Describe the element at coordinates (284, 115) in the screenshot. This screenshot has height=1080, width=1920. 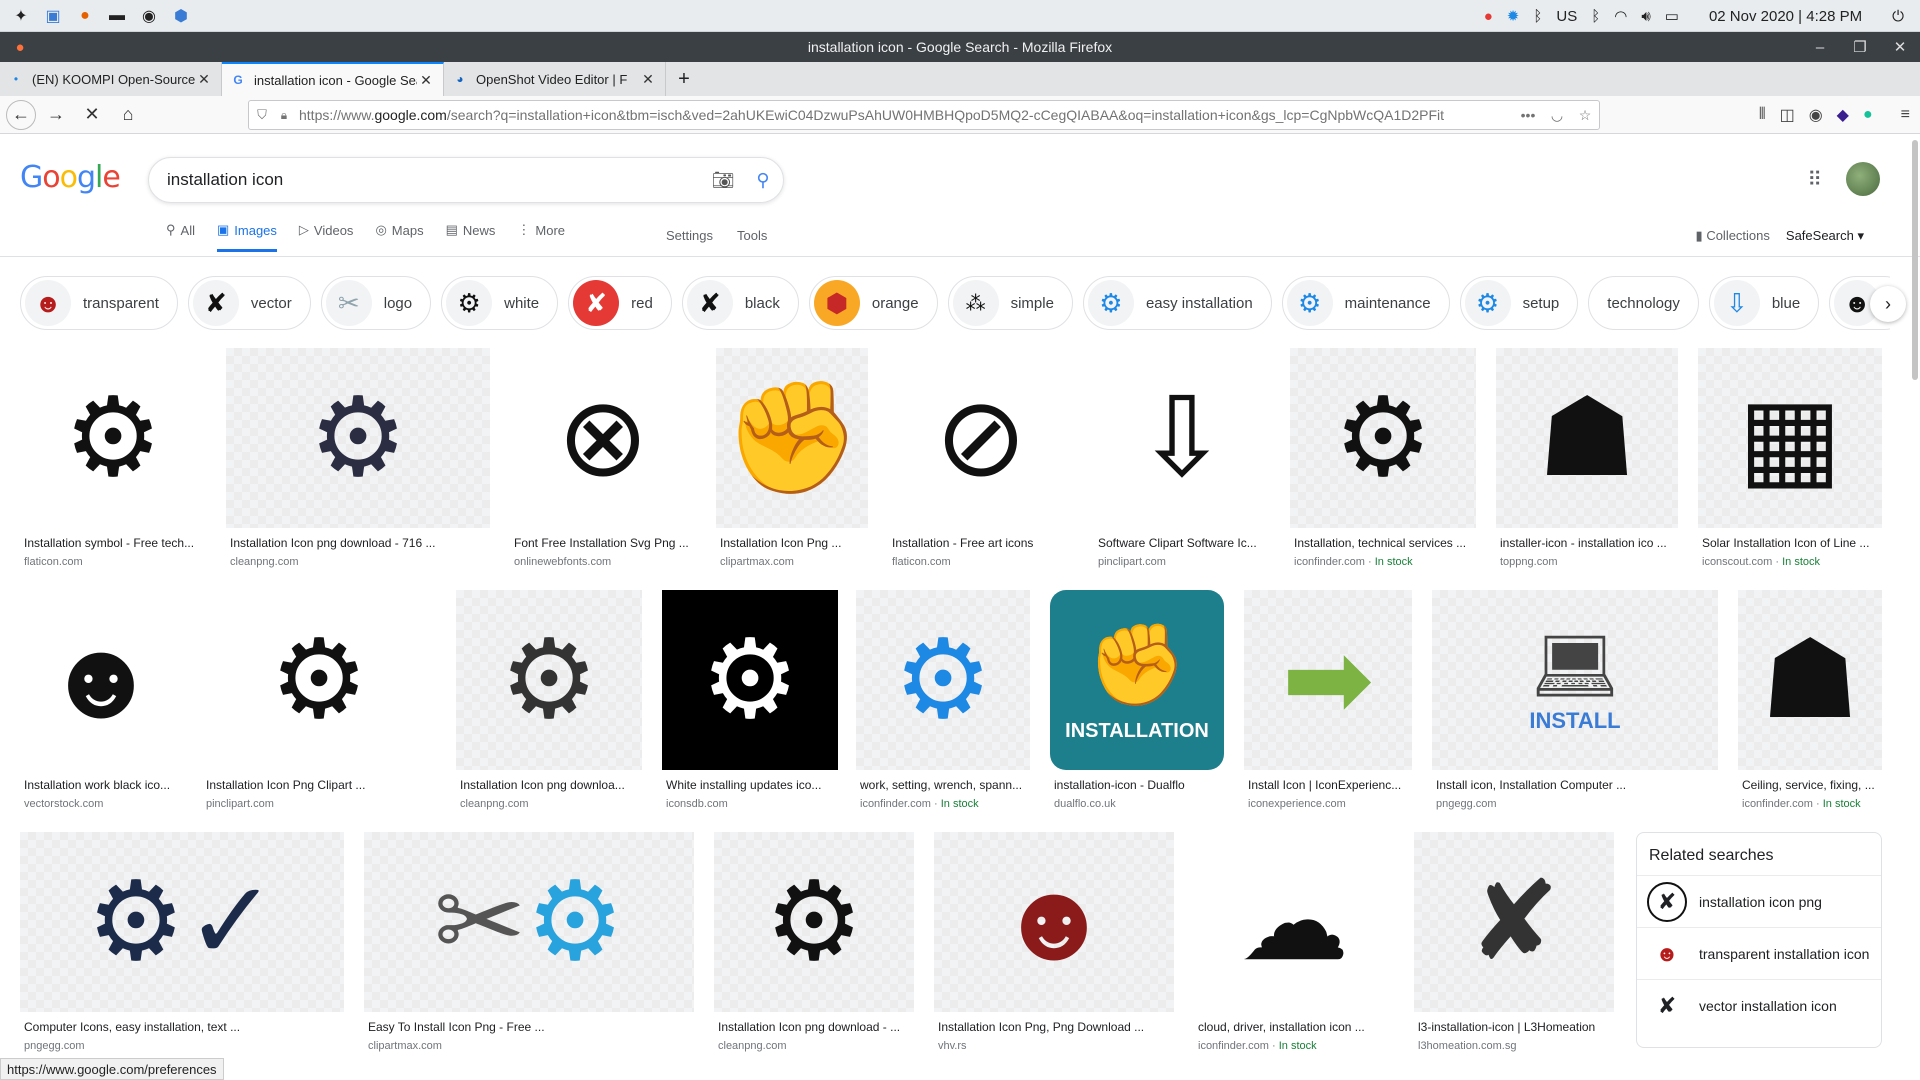
I see `lock-icon: 🔒︎` at that location.